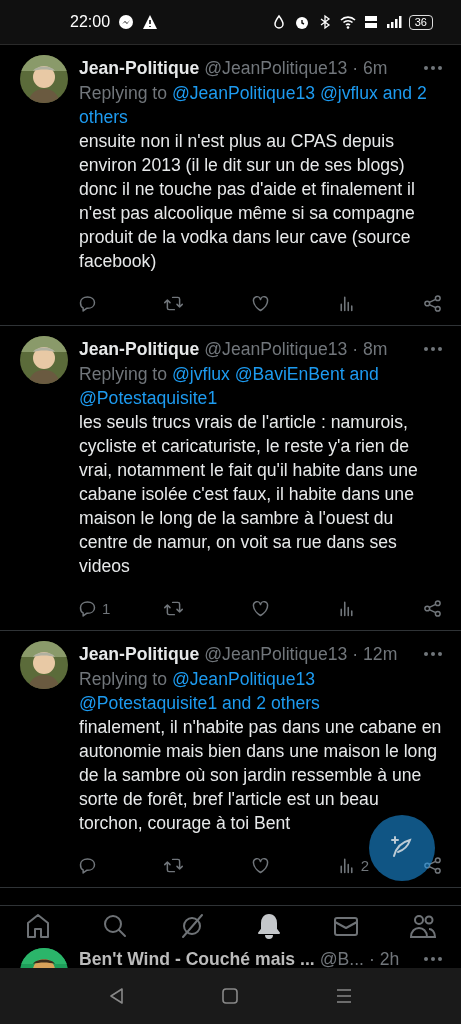 The image size is (461, 1024). What do you see at coordinates (370, 349) in the screenshot?
I see `post-time: · 8m` at bounding box center [370, 349].